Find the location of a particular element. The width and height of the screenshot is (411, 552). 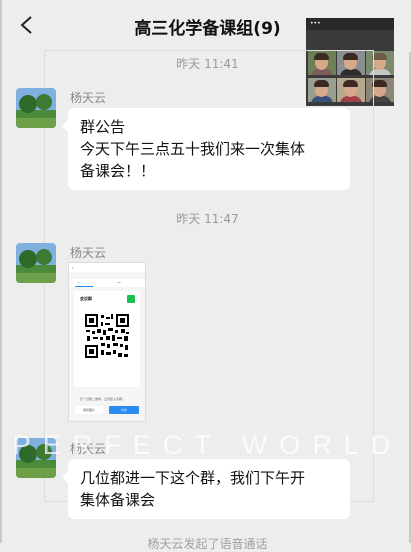

save-image-button: 保存图片 is located at coordinates (89, 410).